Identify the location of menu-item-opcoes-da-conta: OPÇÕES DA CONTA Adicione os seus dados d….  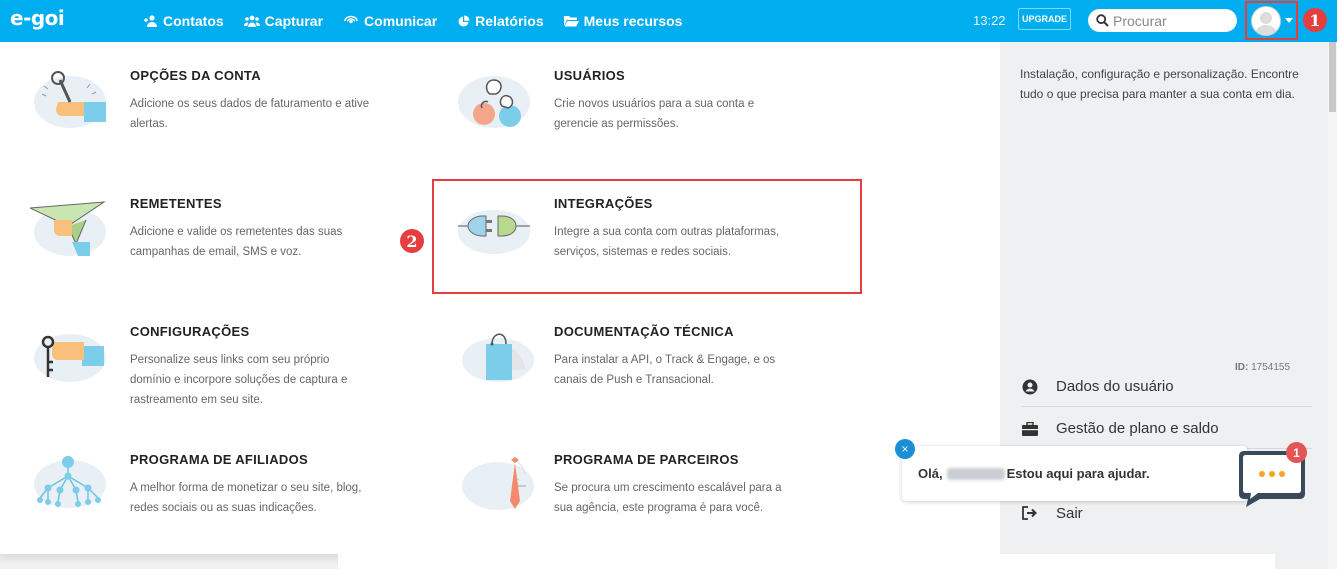
(210, 99).